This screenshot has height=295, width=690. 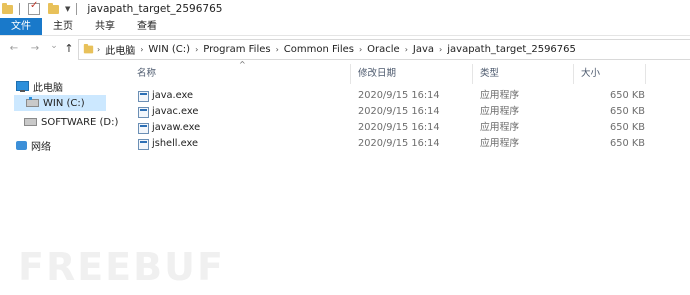 I want to click on windows-drive-icon, so click(x=32, y=102).